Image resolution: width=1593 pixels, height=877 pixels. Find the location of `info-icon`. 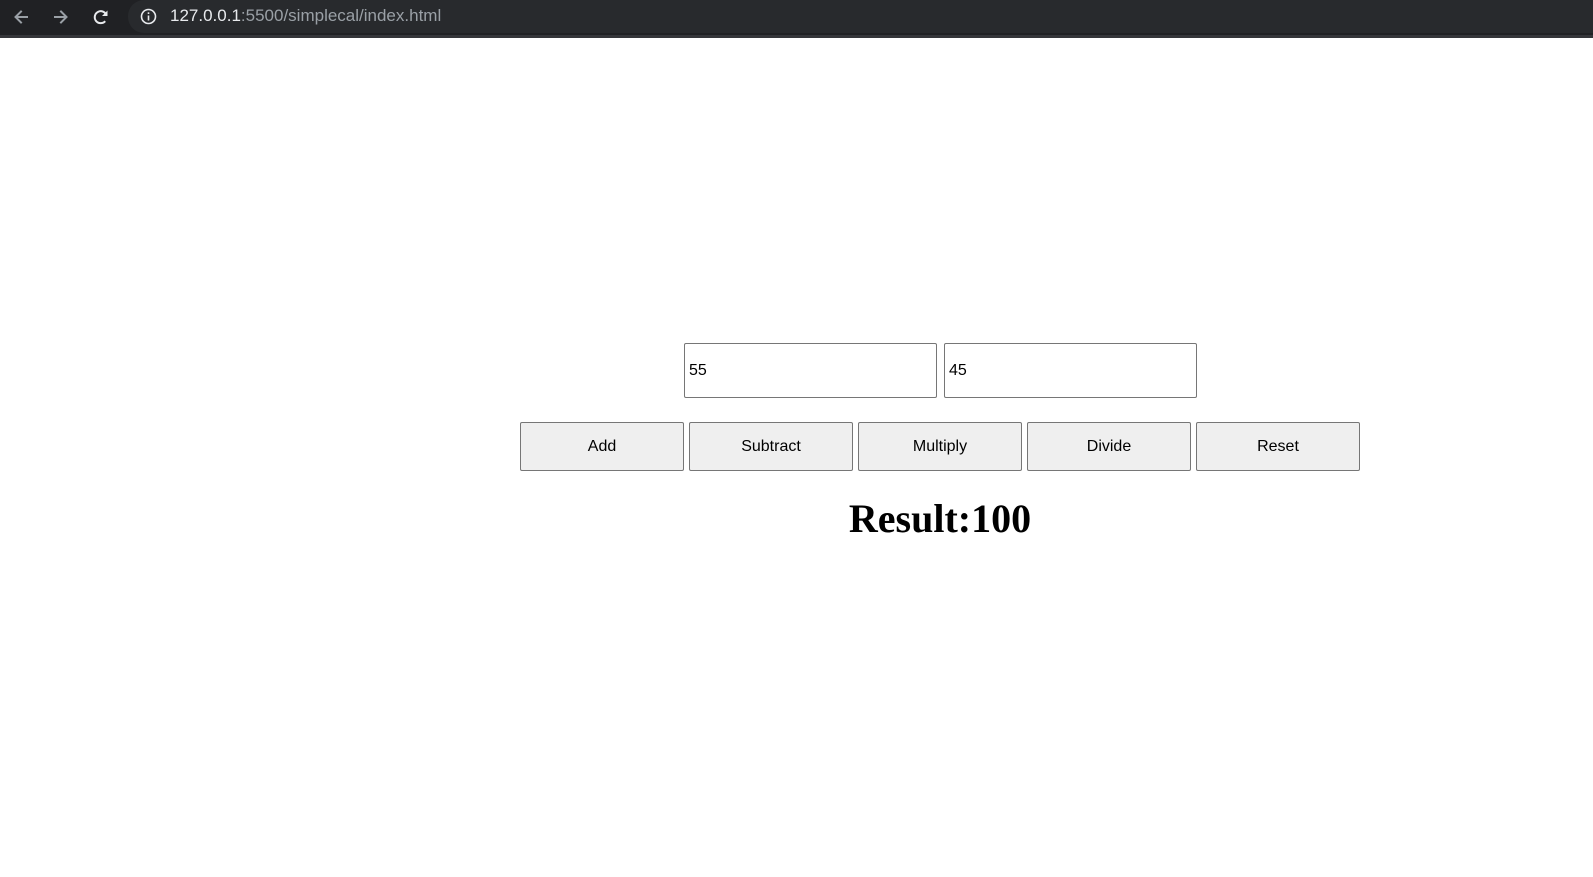

info-icon is located at coordinates (148, 16).